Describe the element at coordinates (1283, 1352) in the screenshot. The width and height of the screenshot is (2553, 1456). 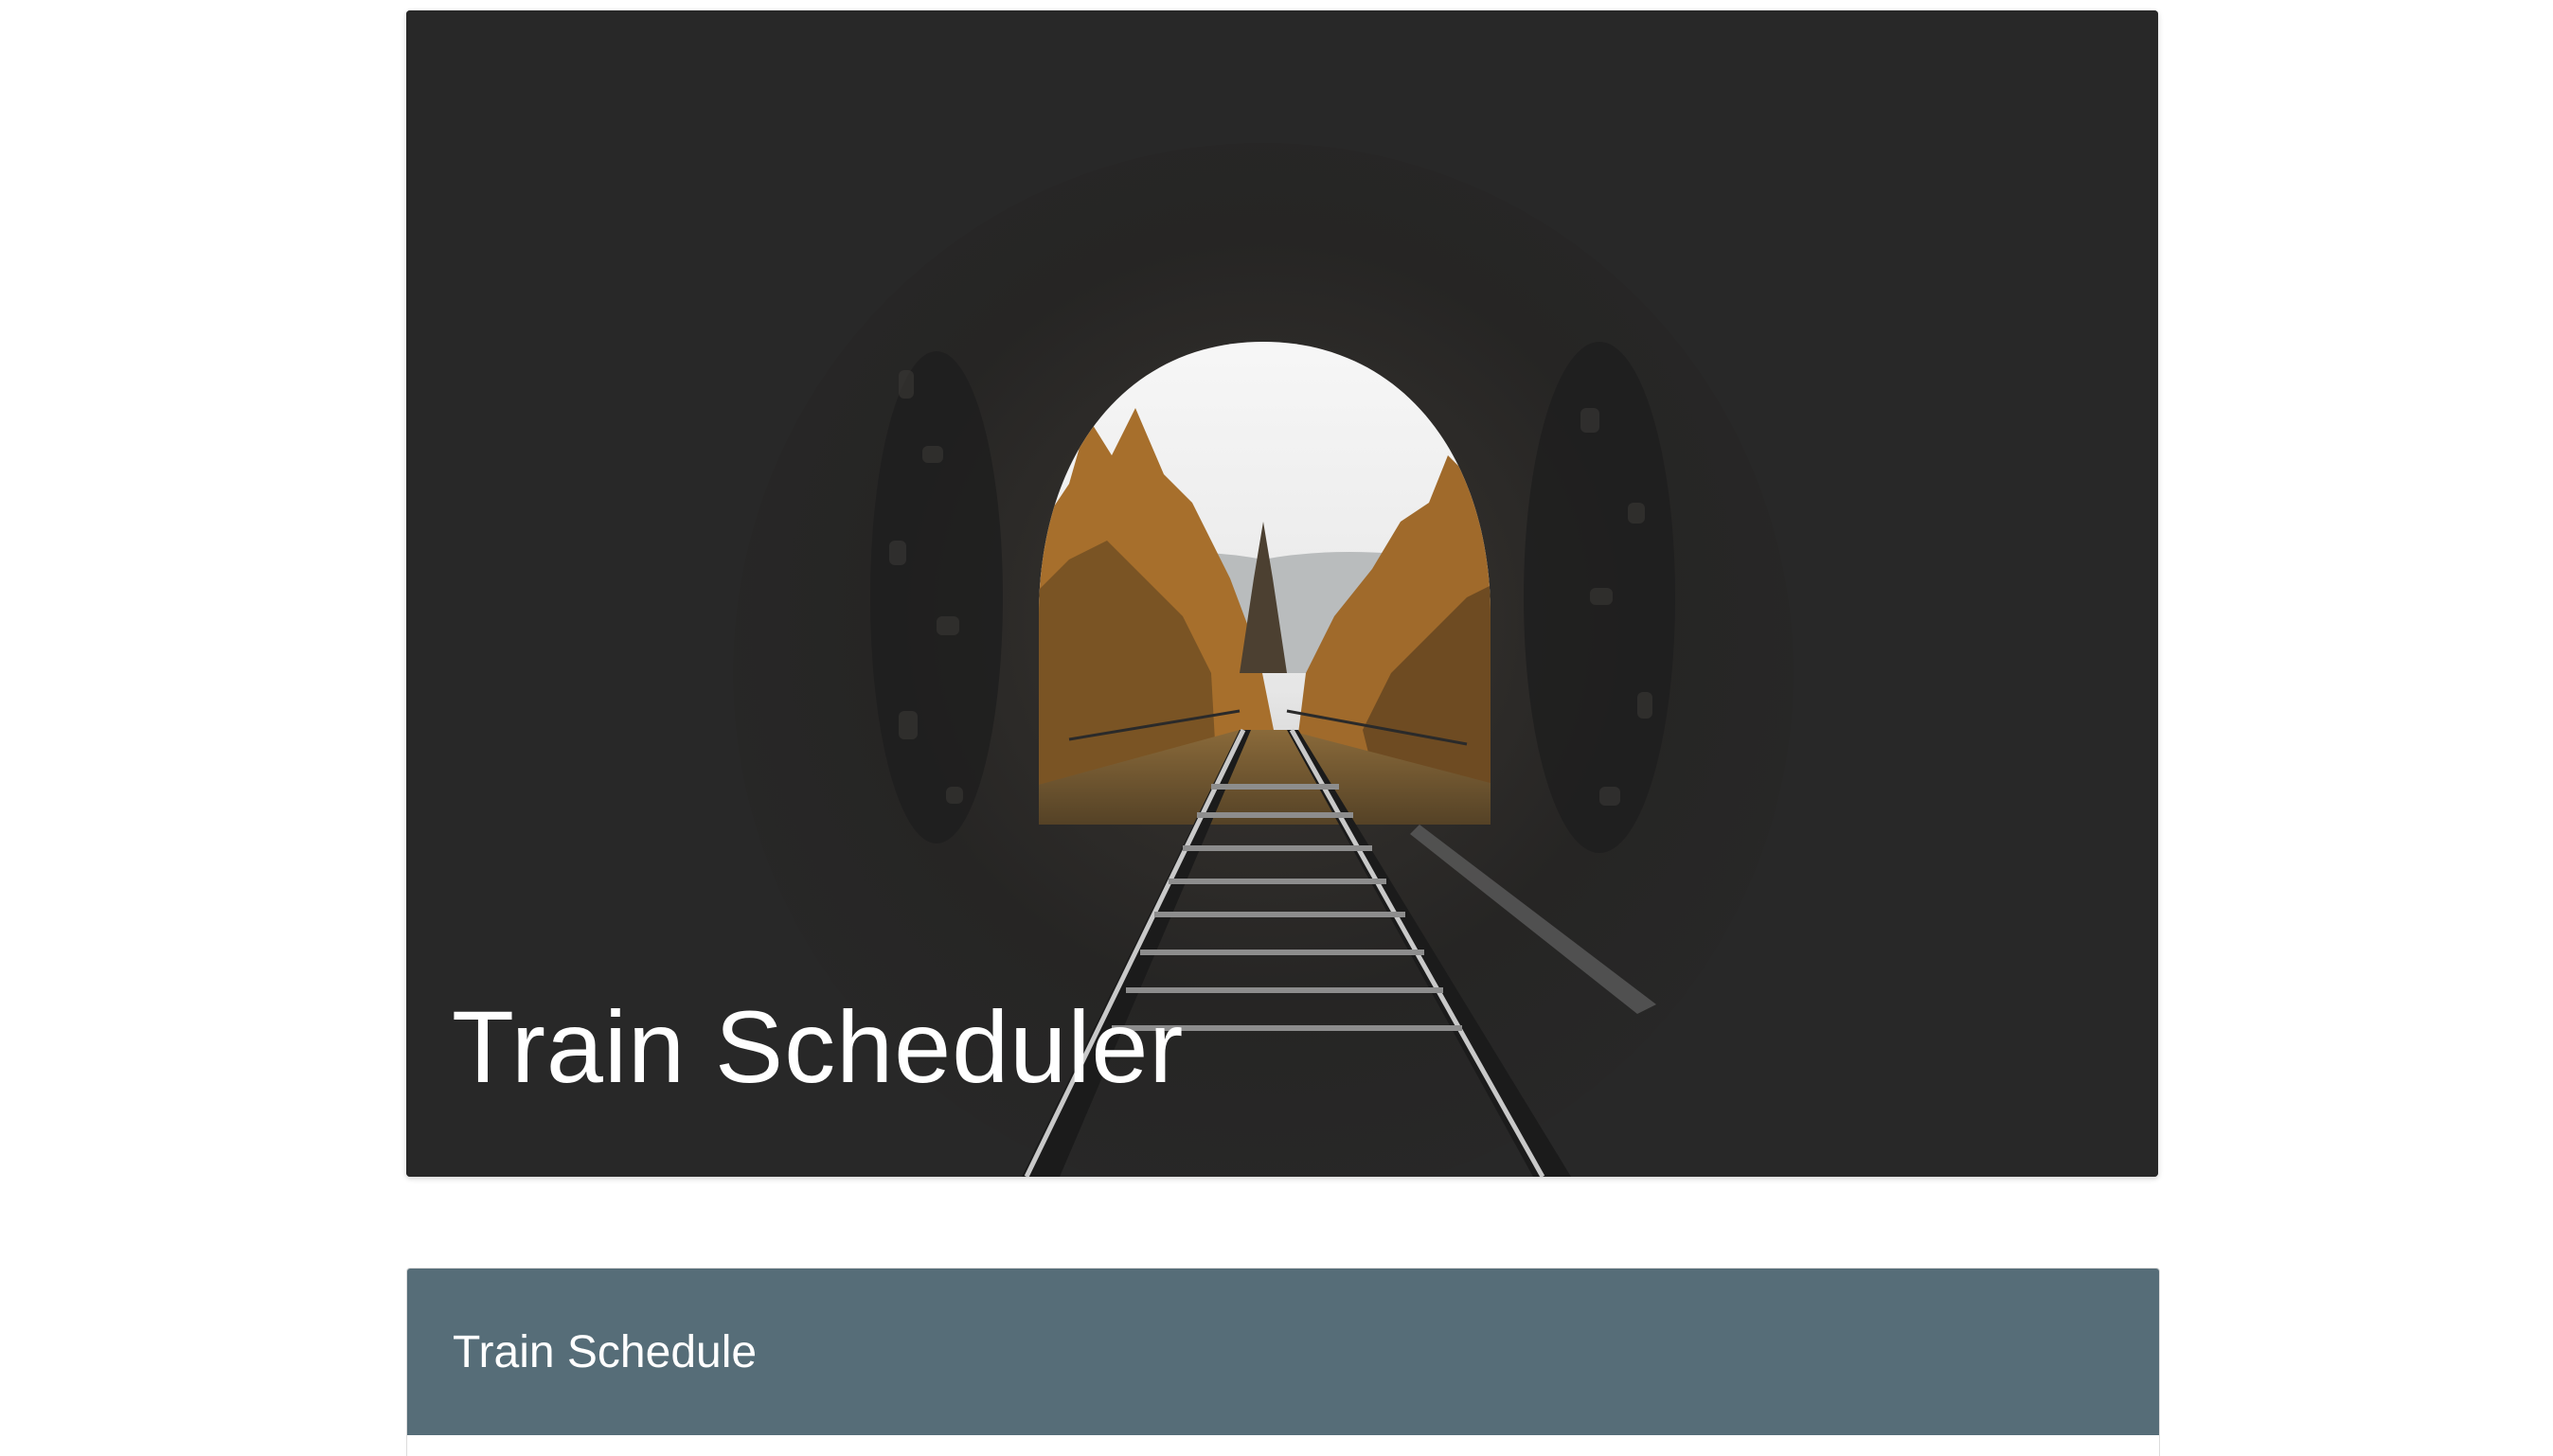
I see `panel-heading: Train Schedule` at that location.